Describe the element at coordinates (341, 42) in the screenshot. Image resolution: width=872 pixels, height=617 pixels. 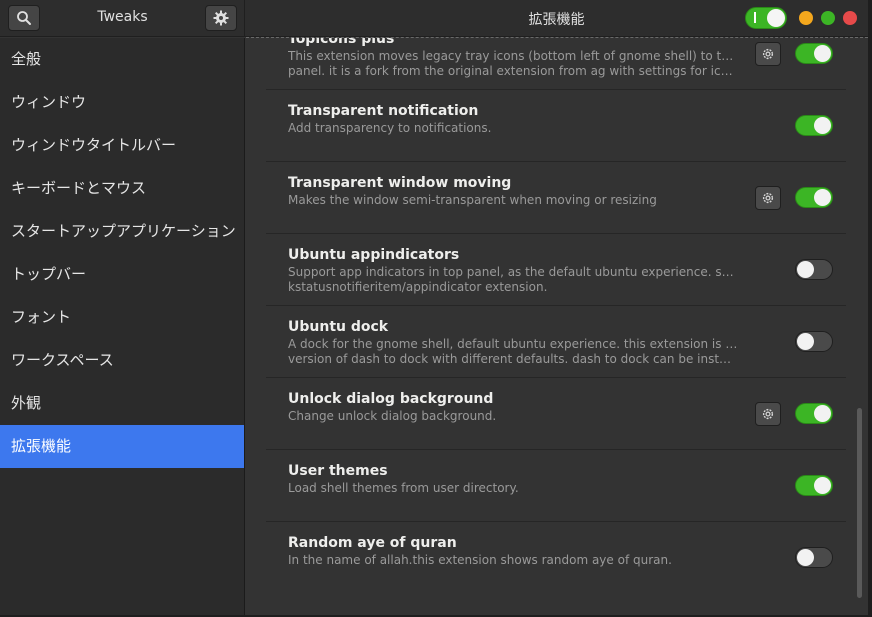
I see `extension-title: Topicons plus` at that location.